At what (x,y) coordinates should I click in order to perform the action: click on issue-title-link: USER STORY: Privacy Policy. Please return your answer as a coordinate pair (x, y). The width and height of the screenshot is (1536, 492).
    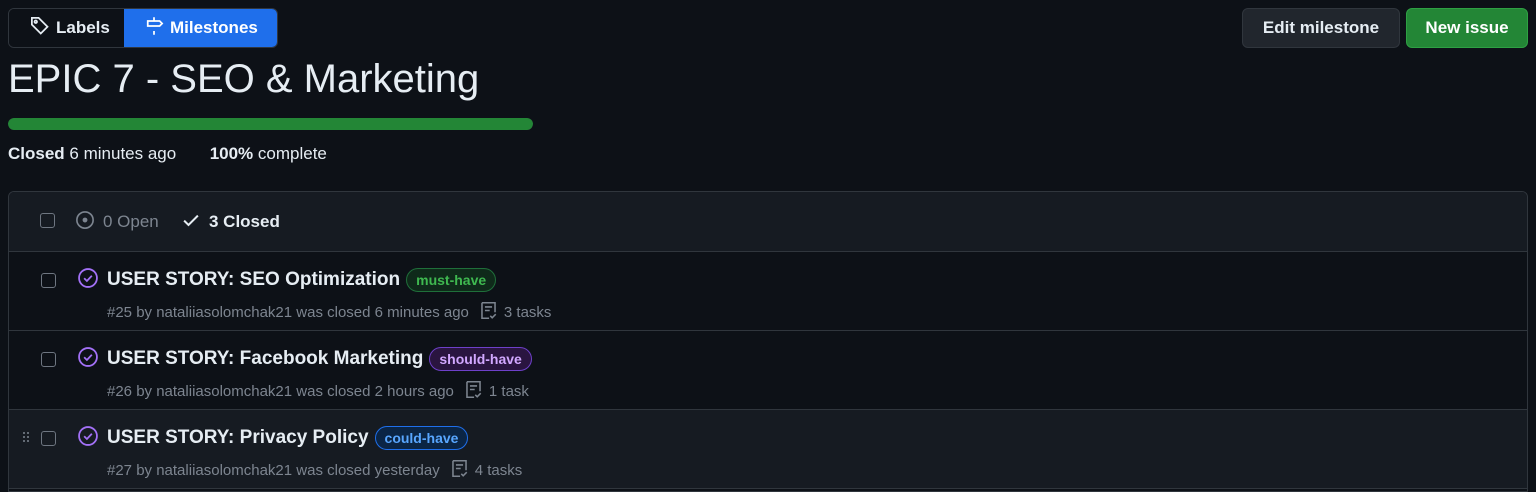
    Looking at the image, I should click on (238, 438).